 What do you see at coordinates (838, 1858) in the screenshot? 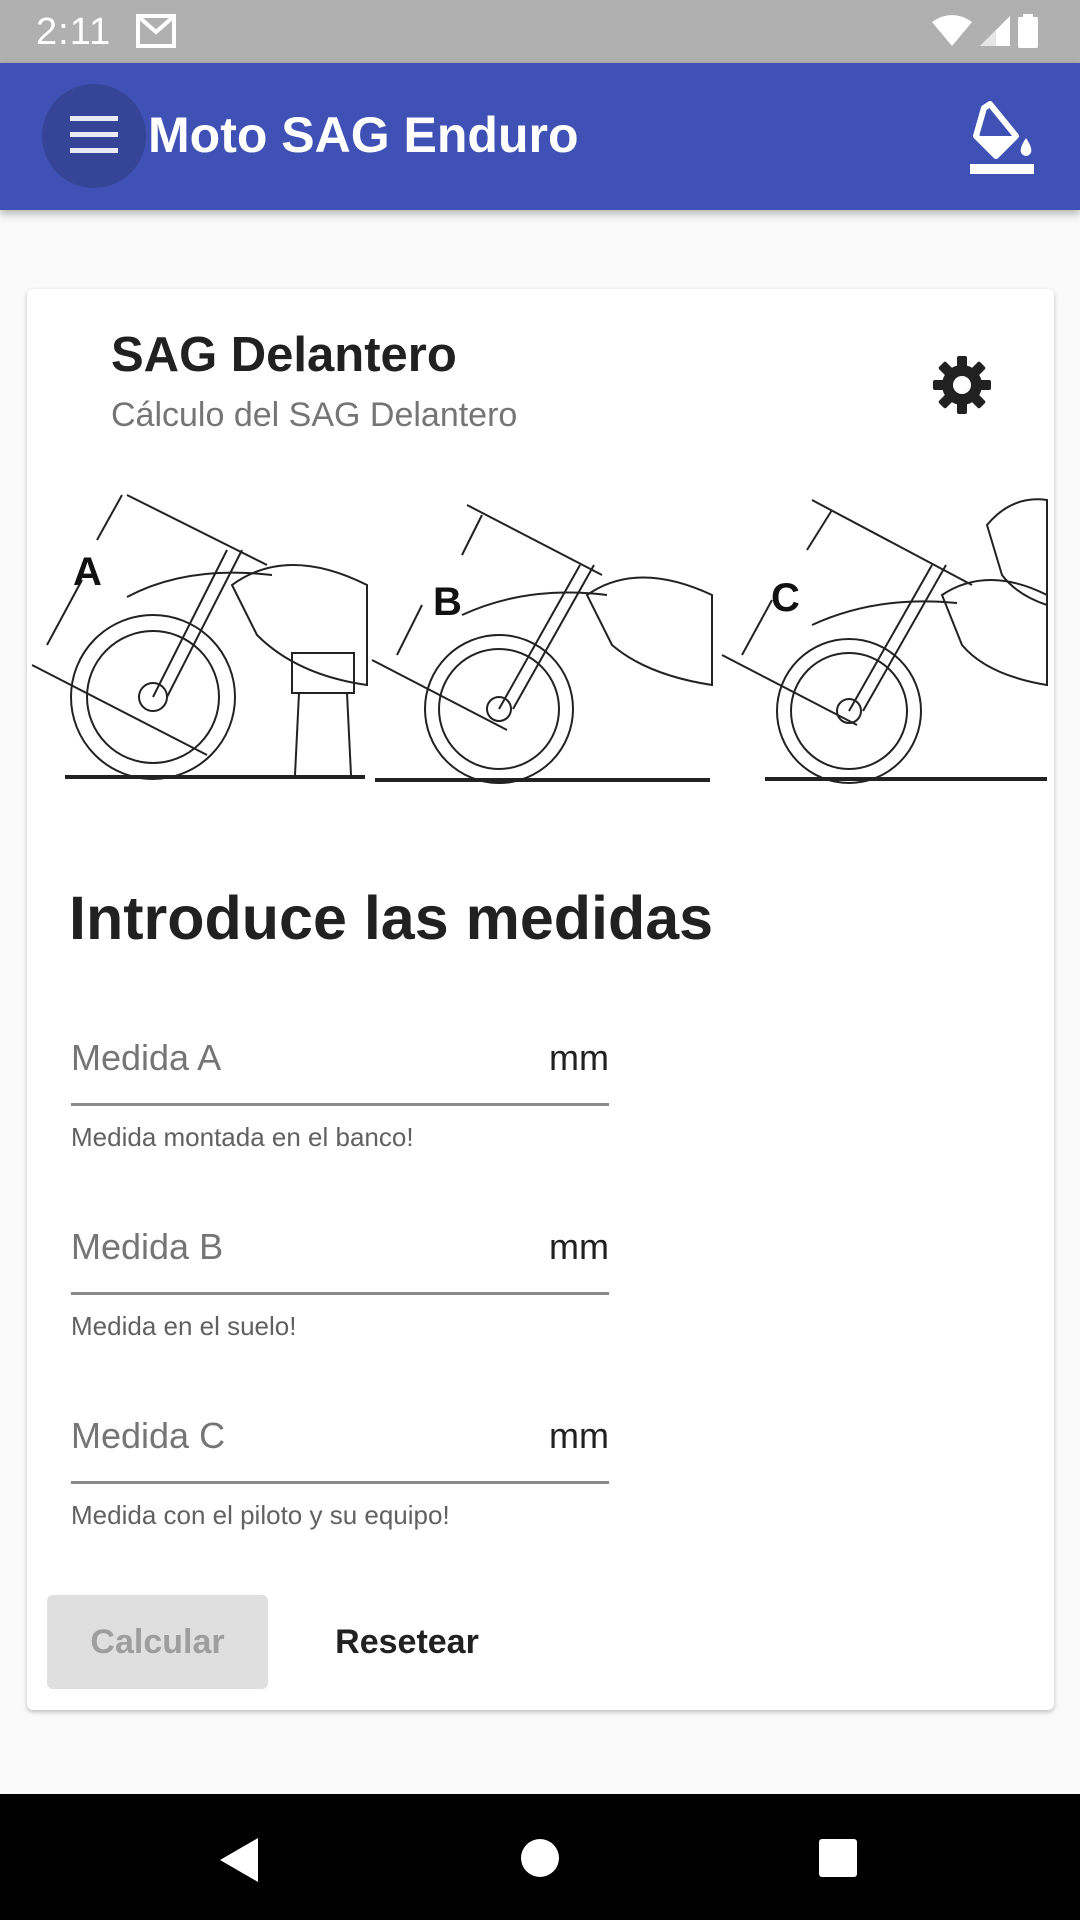
I see `recents-icon` at bounding box center [838, 1858].